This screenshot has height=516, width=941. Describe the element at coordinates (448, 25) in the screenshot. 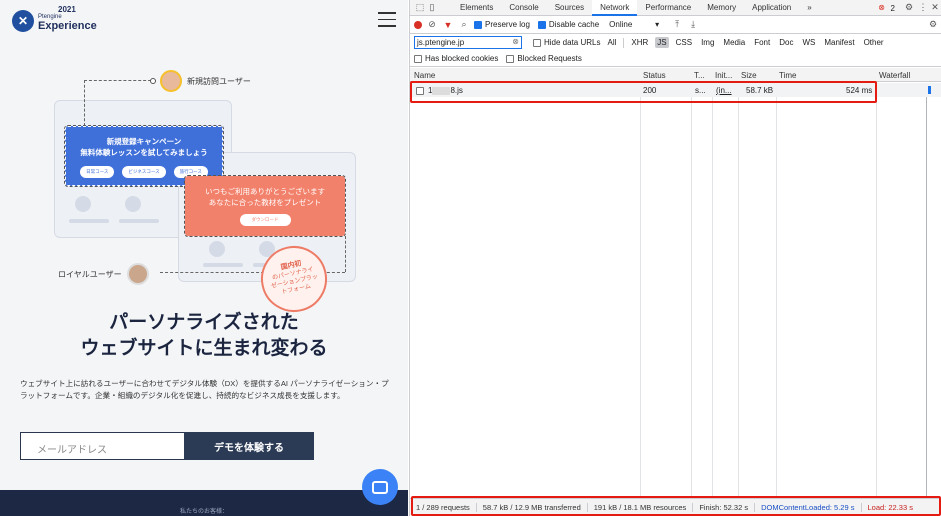

I see `filter-icon: ▼` at that location.